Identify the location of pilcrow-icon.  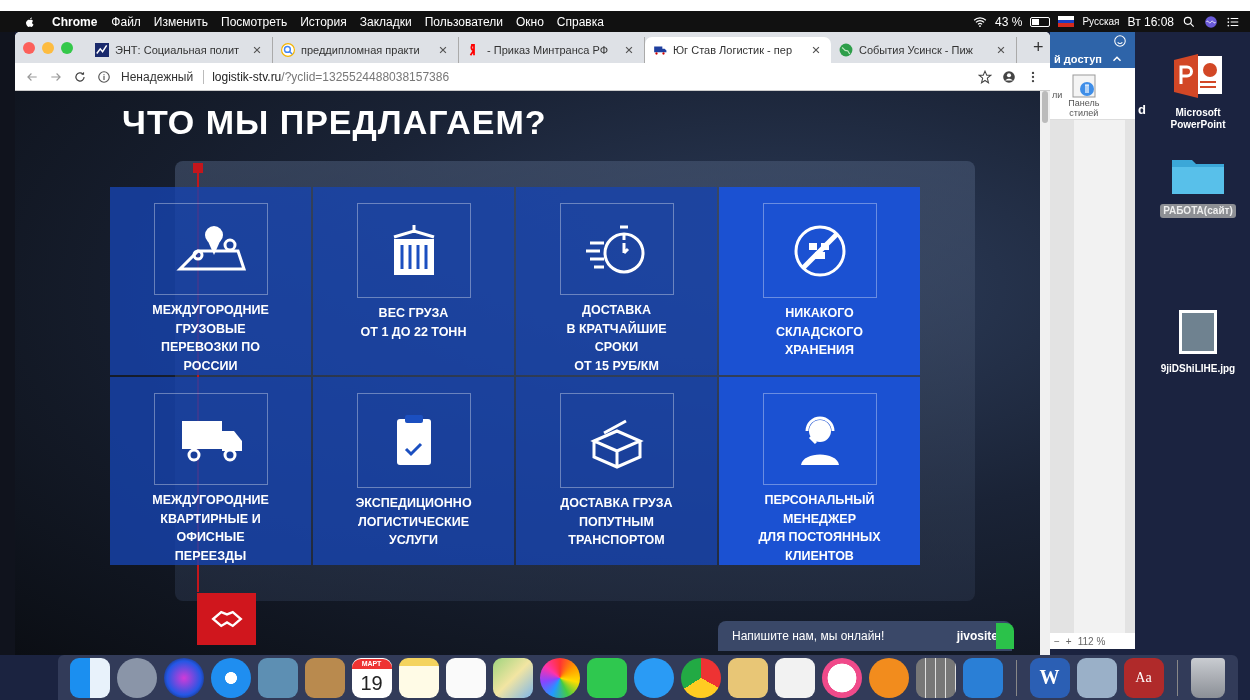
(1083, 86).